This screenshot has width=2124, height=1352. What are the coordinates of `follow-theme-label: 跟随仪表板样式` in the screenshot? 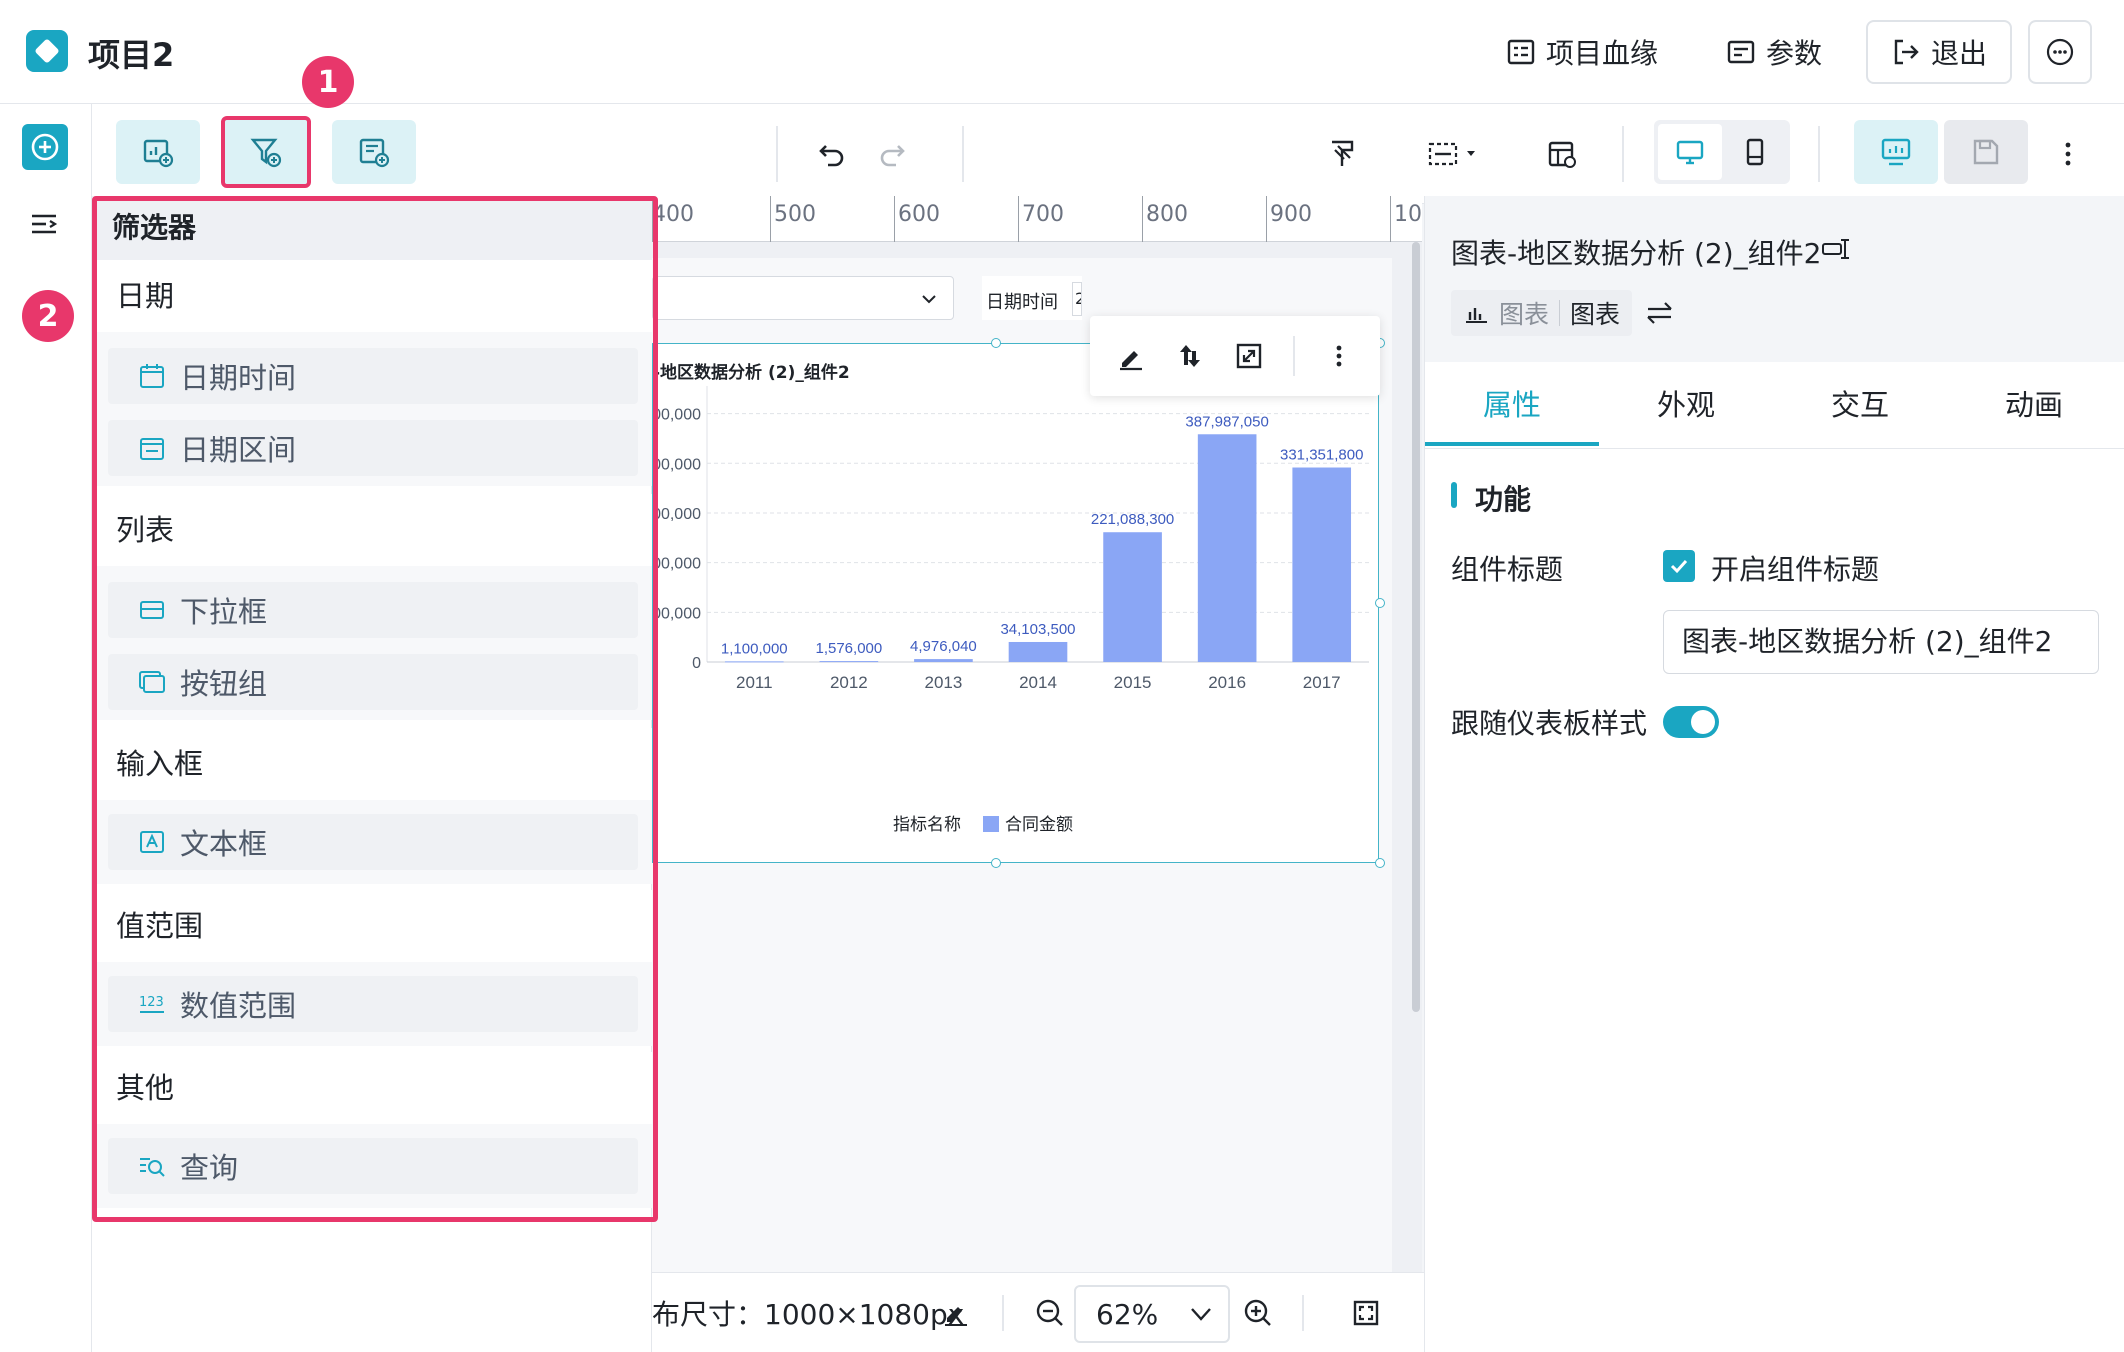 It's located at (1549, 723).